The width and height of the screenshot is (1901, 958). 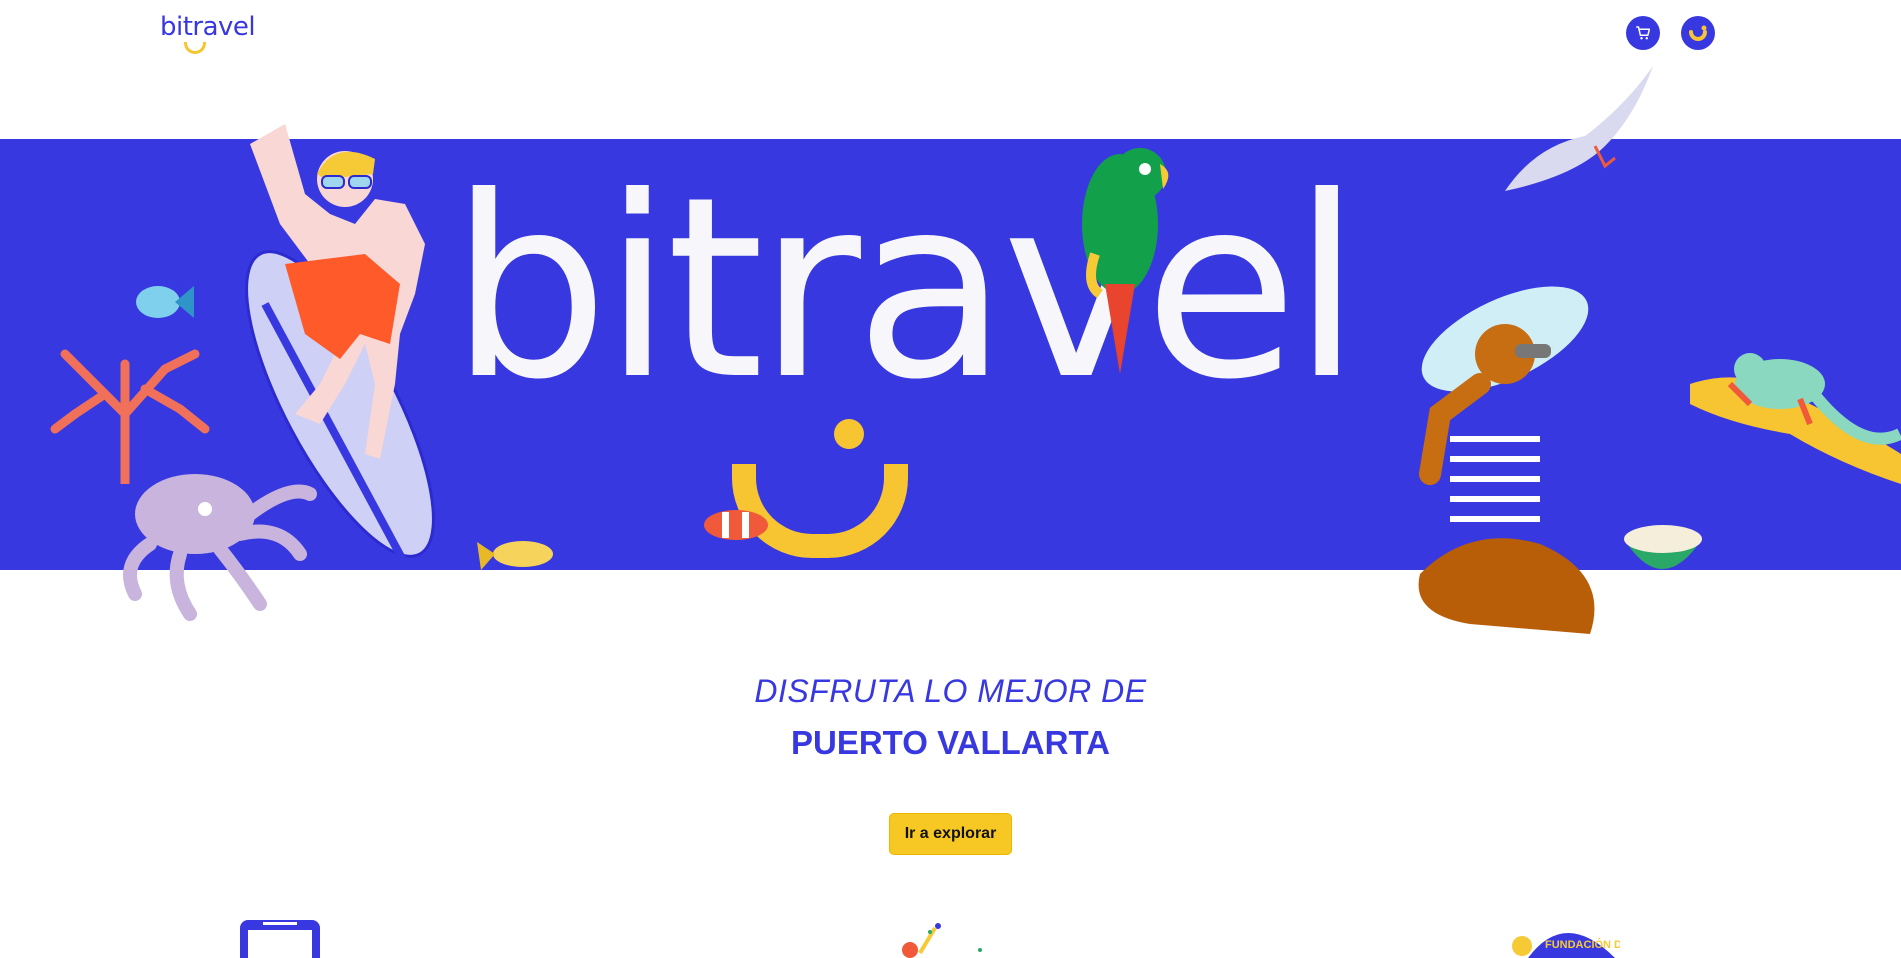 I want to click on brand-logo-text: bitravel, so click(x=208, y=27).